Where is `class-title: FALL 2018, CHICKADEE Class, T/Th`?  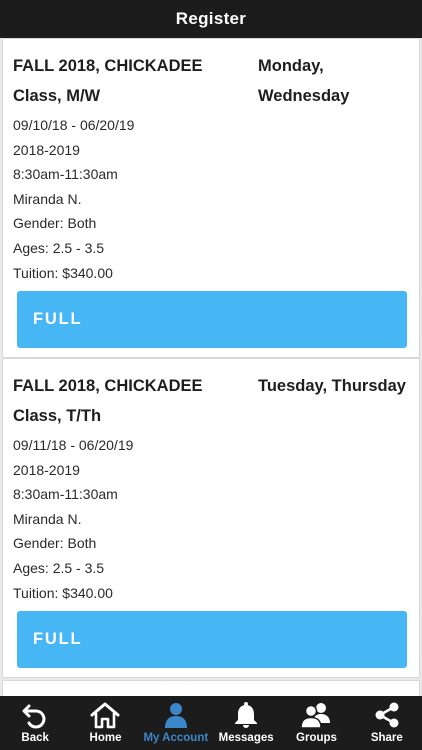
class-title: FALL 2018, CHICKADEE Class, T/Th is located at coordinates (108, 401).